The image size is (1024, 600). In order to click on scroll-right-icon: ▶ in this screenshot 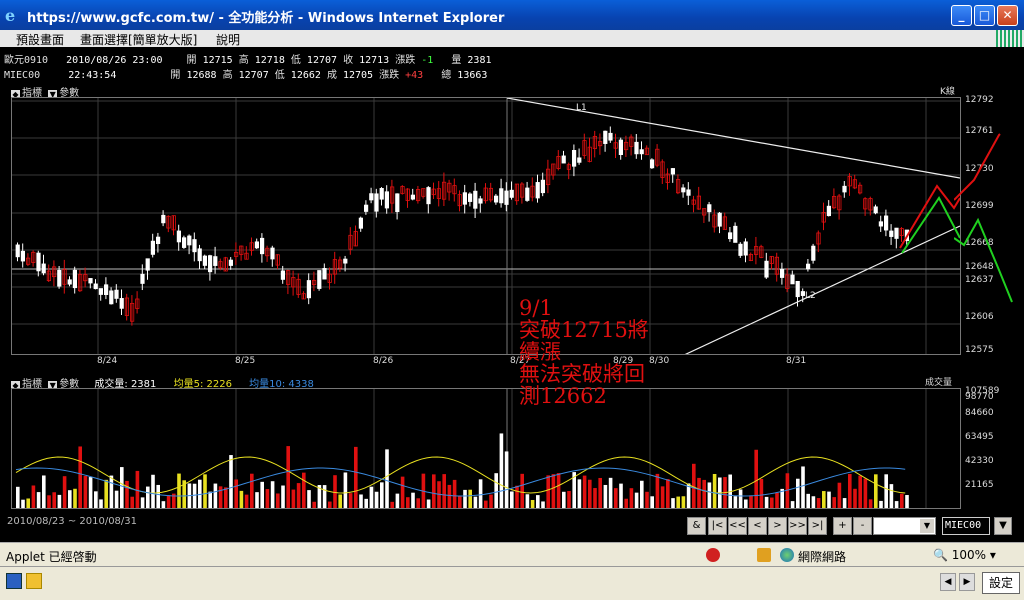, I will do `click(967, 582)`.